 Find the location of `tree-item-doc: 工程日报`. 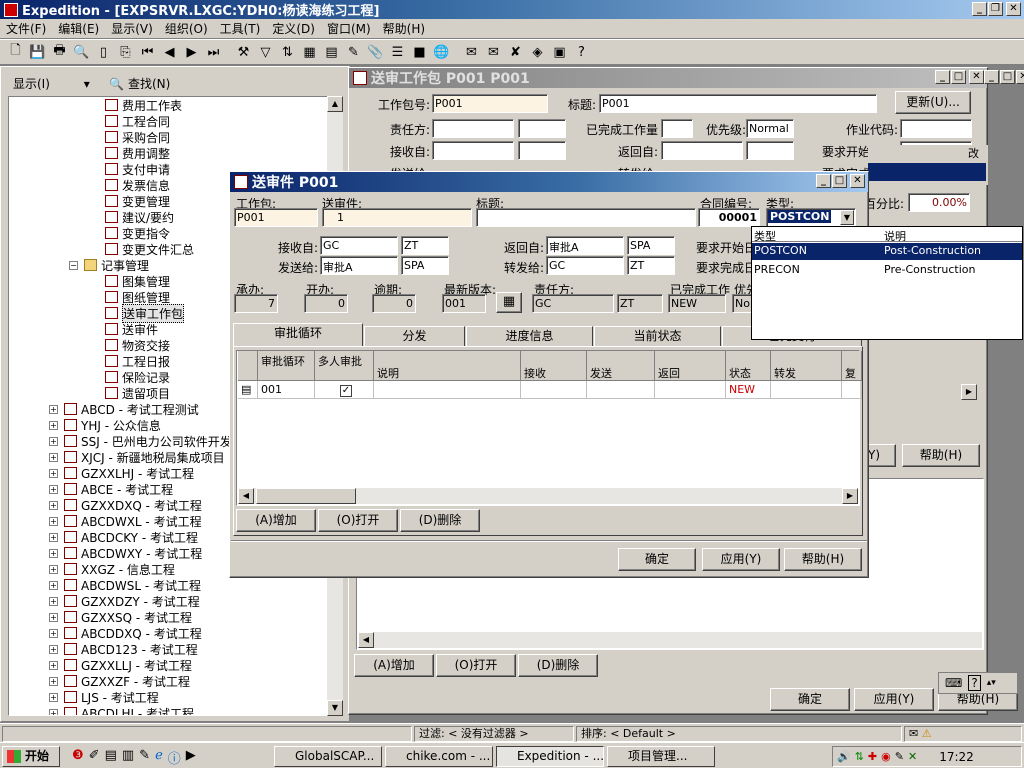

tree-item-doc: 工程日报 is located at coordinates (137, 361).